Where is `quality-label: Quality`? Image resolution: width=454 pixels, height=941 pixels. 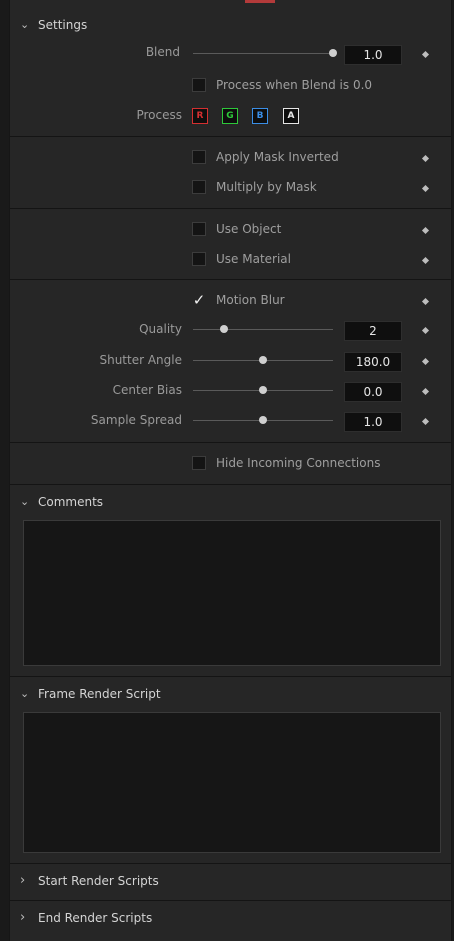 quality-label: Quality is located at coordinates (160, 329).